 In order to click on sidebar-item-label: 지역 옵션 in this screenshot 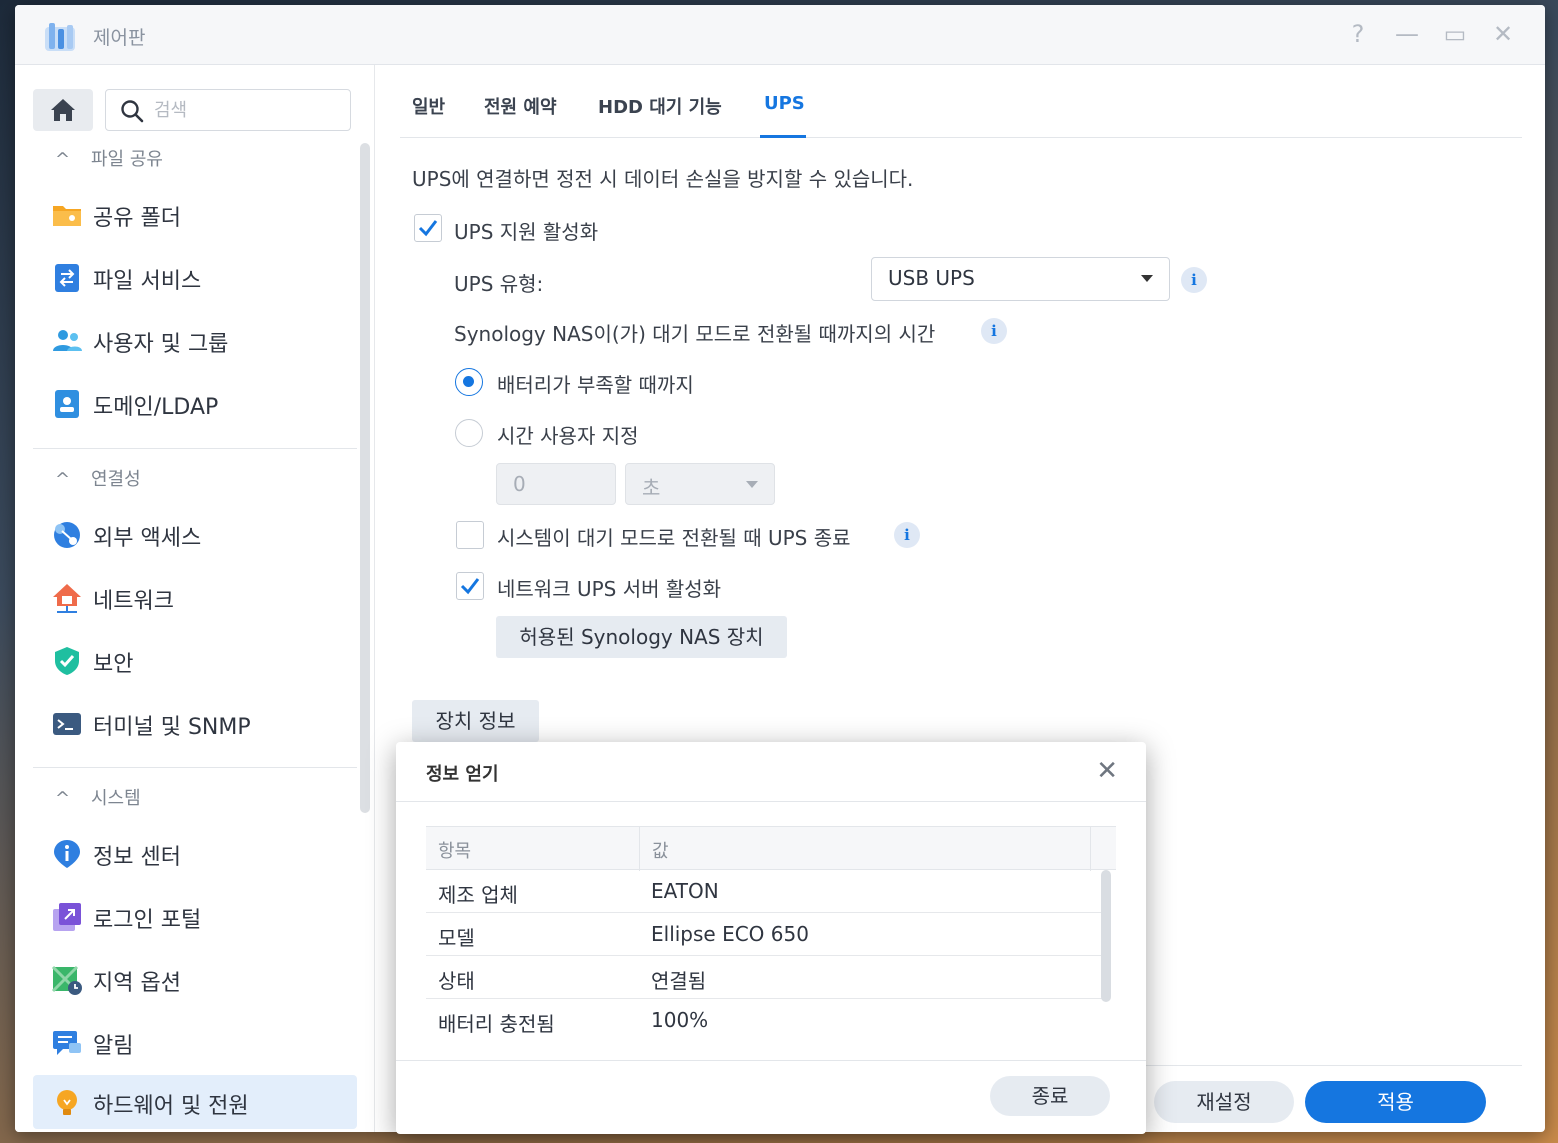, I will do `click(137, 983)`.